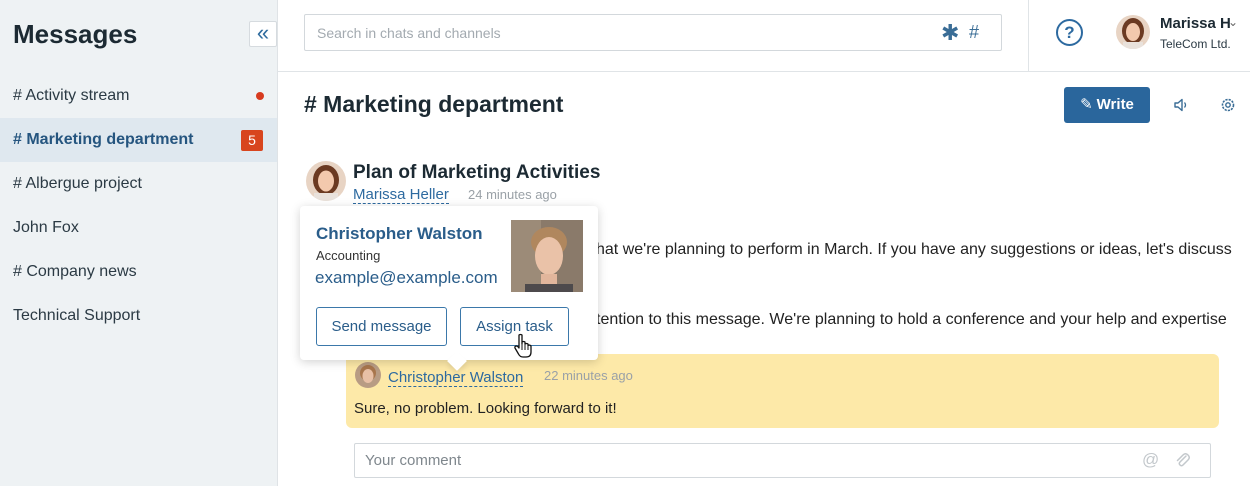 Image resolution: width=1250 pixels, height=486 pixels. I want to click on chat-item-label: John Fox, so click(46, 227).